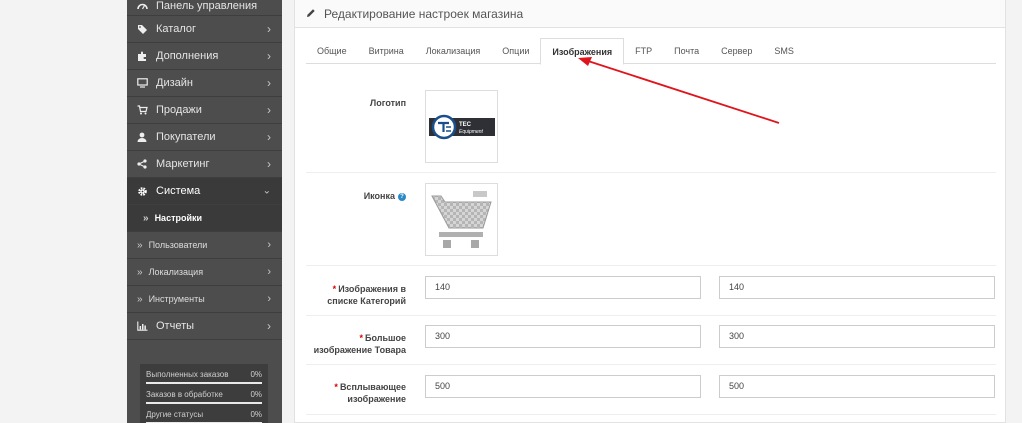  I want to click on icon-label: Иконка?, so click(356, 196).